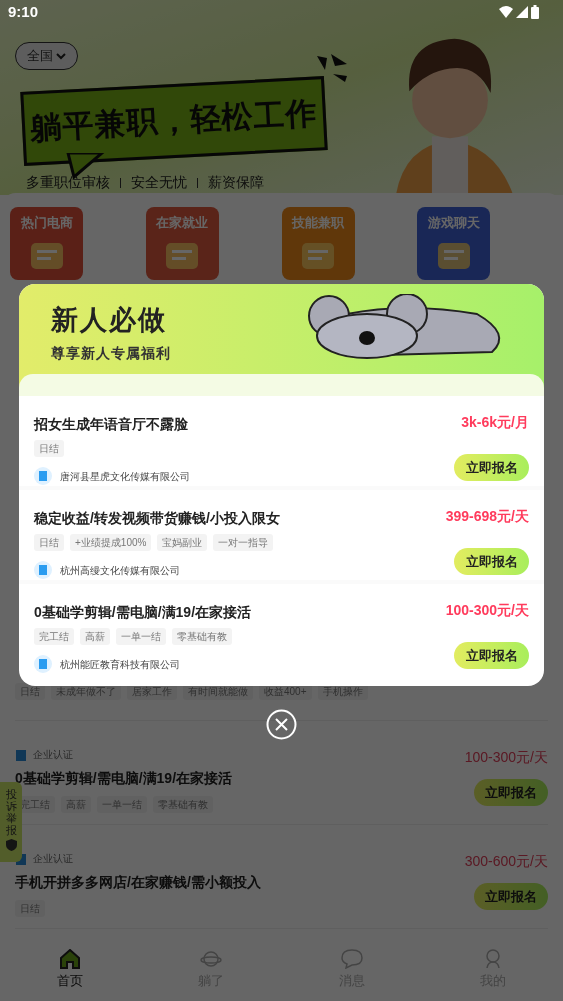 The width and height of the screenshot is (563, 1001). What do you see at coordinates (111, 424) in the screenshot?
I see `job-title: 招女生成年语音厅不露脸` at bounding box center [111, 424].